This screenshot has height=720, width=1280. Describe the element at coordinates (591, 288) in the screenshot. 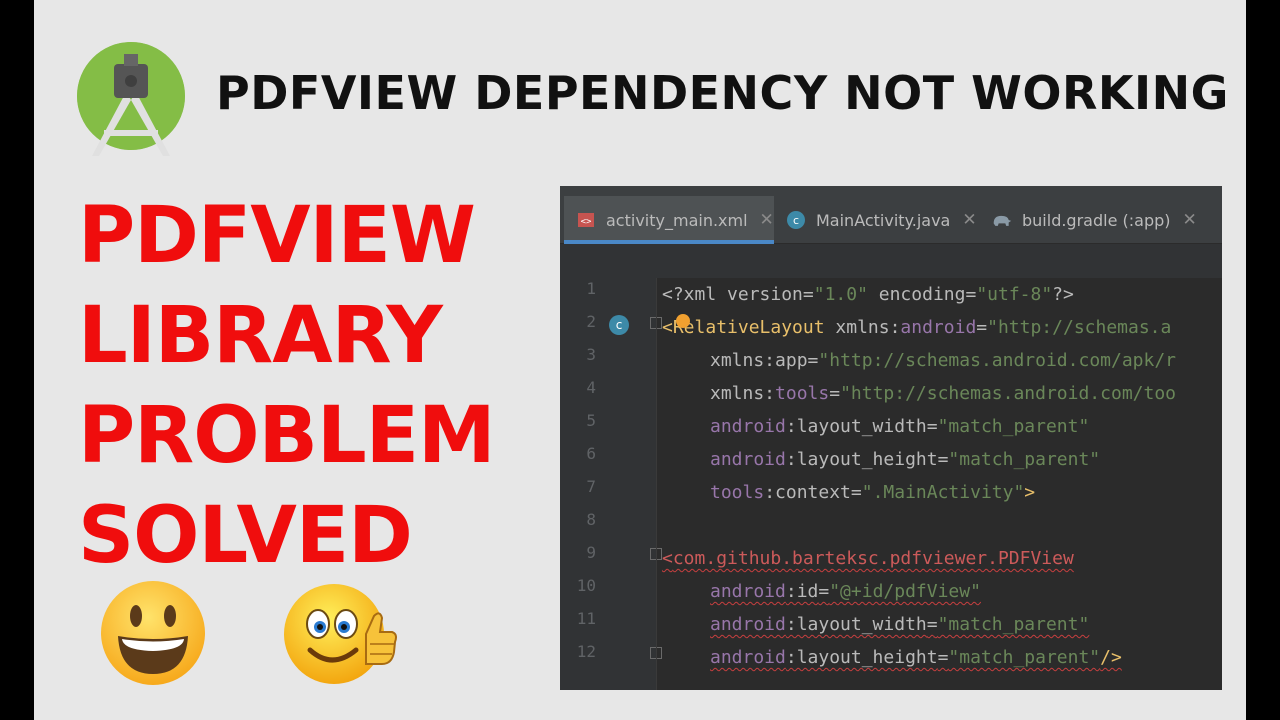

I see `line-number: 1` at that location.